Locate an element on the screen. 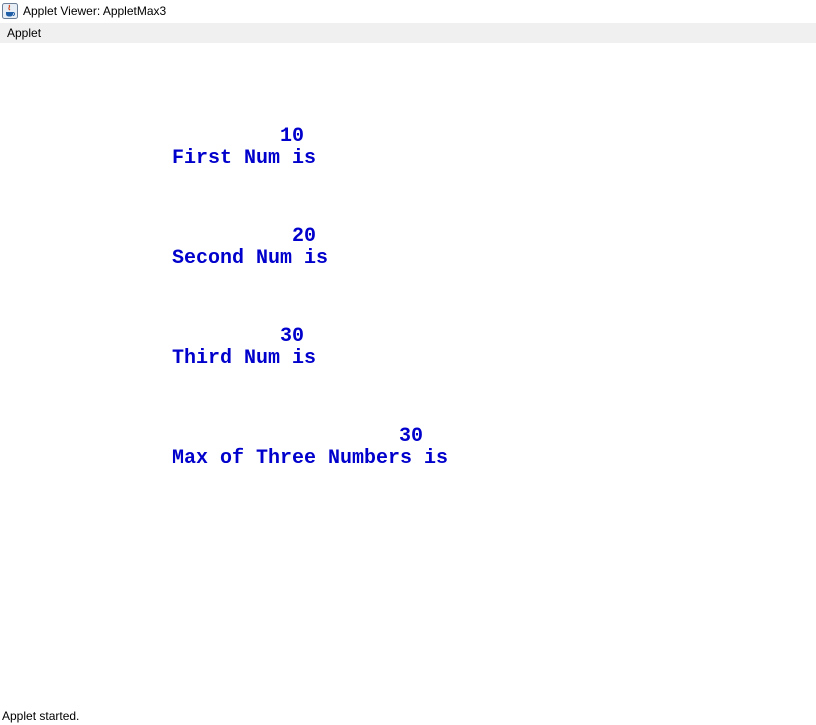  java-cup-icon is located at coordinates (10, 11).